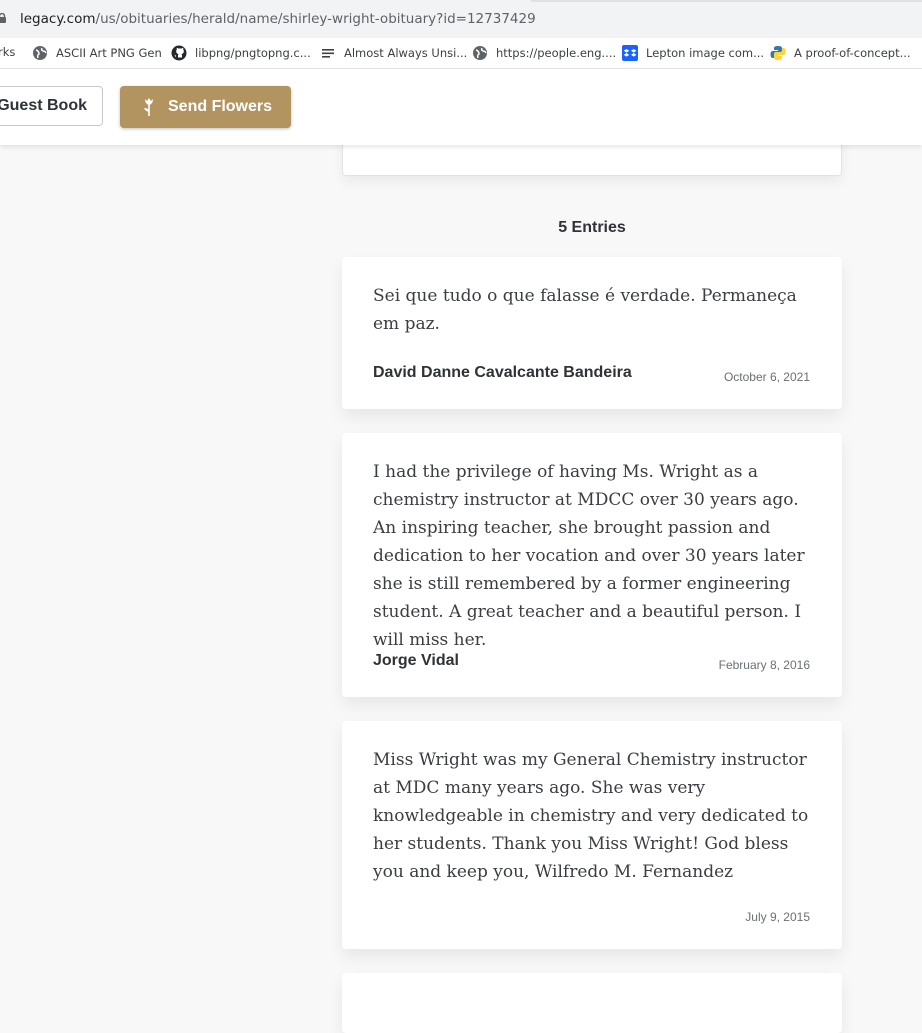 The image size is (922, 1033). What do you see at coordinates (179, 53) in the screenshot?
I see `github-icon` at bounding box center [179, 53].